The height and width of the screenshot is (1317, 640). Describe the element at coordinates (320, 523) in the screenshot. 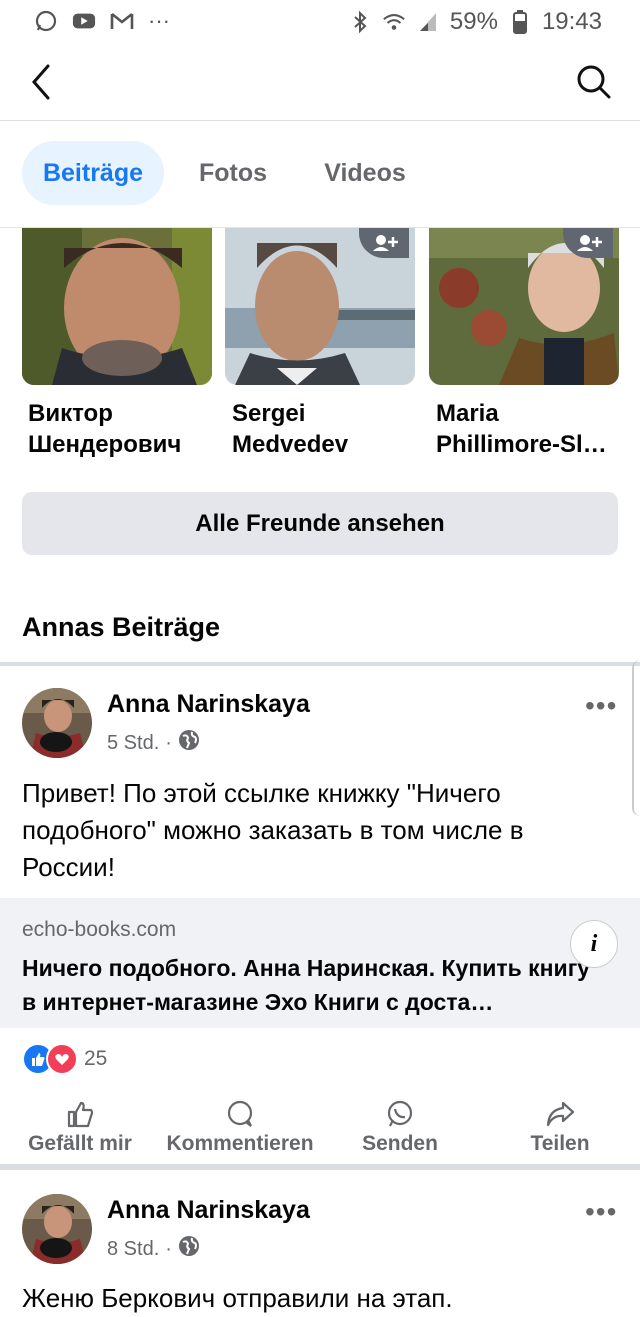

I see `see-all-friends-button: Alle Freunde ansehen` at that location.